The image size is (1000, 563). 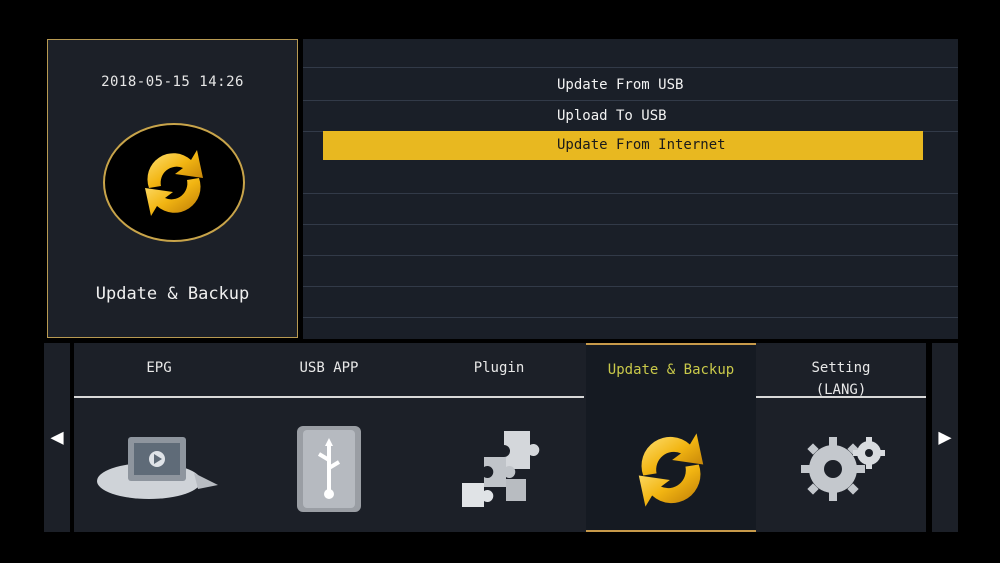 I want to click on tab-usb-app: USB APP, so click(x=329, y=437).